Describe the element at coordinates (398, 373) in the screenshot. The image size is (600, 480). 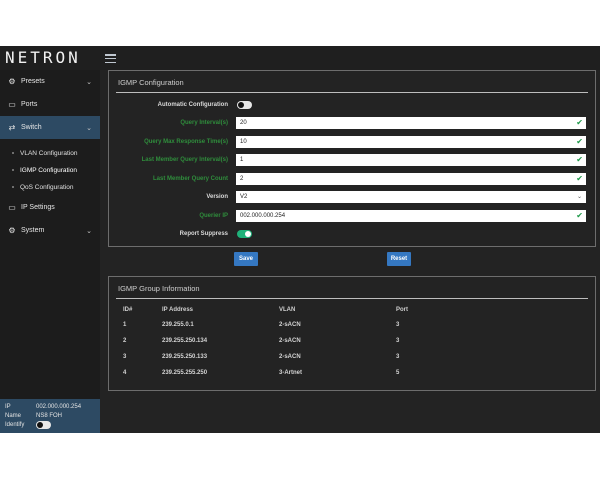
I see `cell-port: 5` at that location.